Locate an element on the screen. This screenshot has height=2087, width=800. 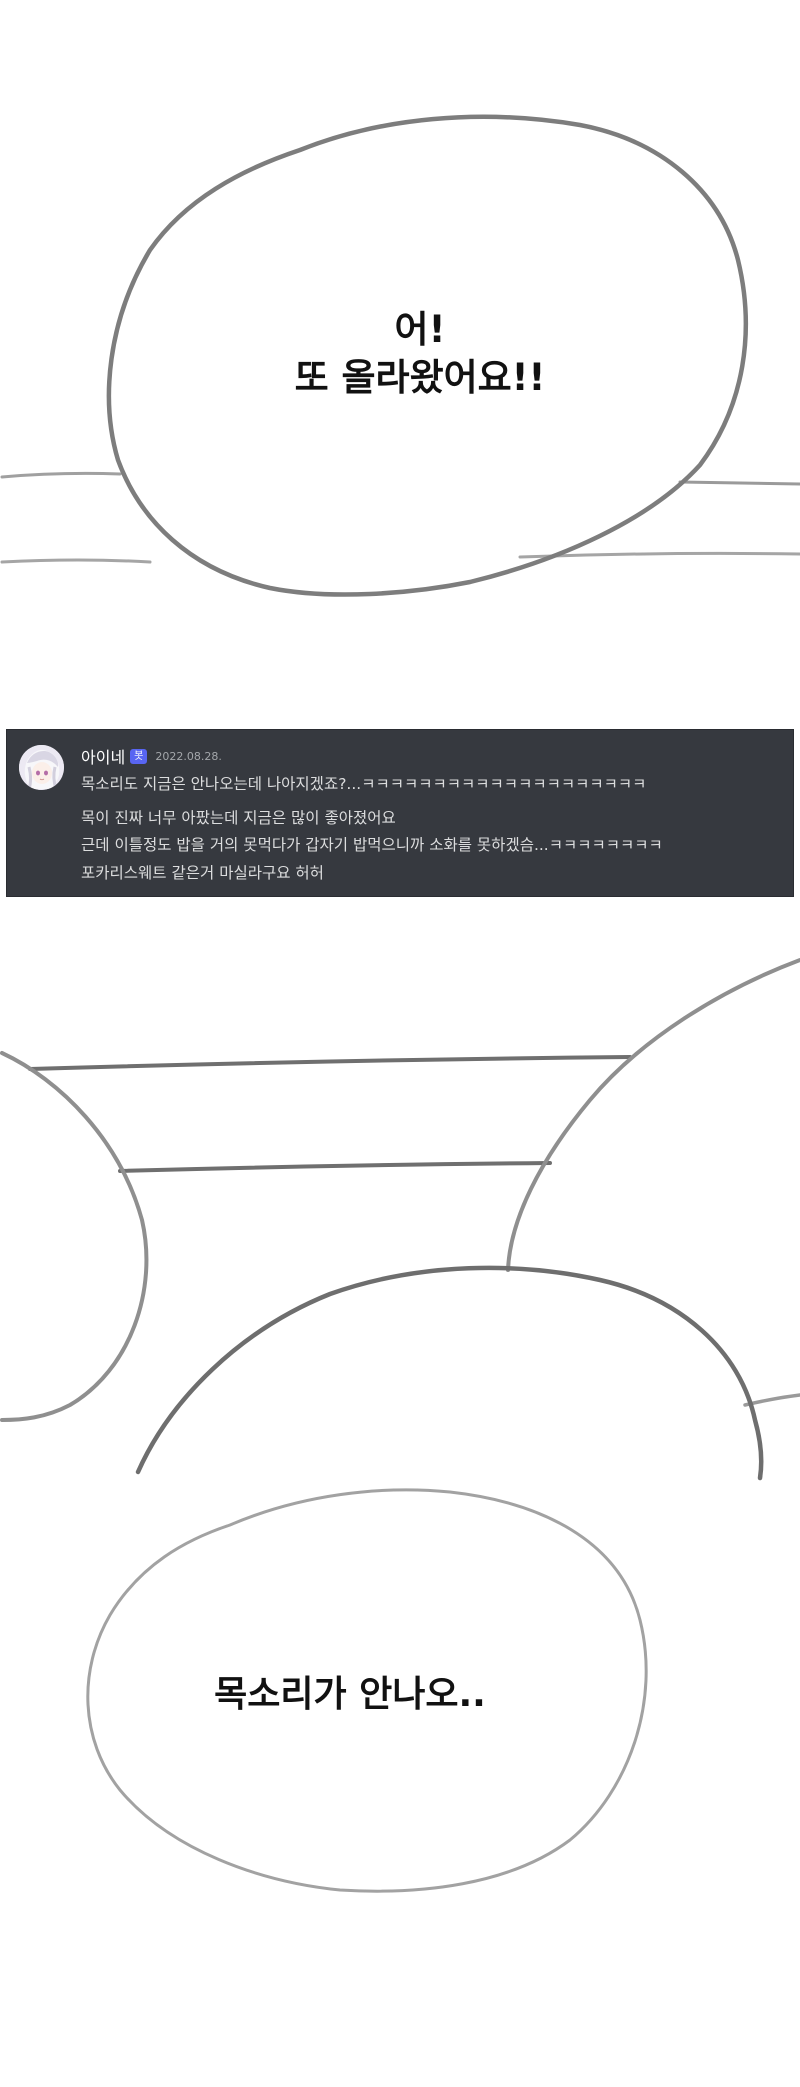
speech-line: 또 올라왔어요!! is located at coordinates (420, 377).